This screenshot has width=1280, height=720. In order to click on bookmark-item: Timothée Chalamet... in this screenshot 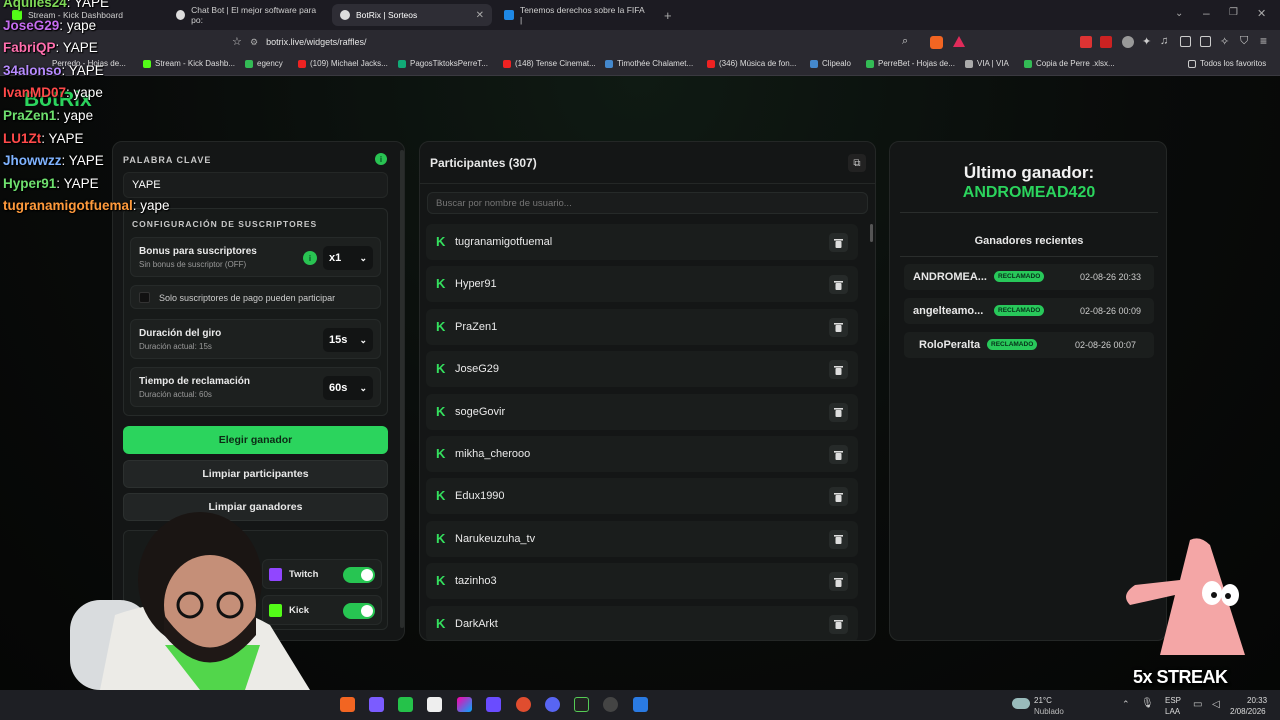, I will do `click(649, 63)`.